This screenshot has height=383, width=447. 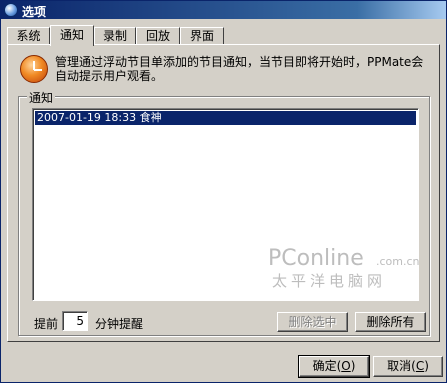 I want to click on remove-all-button: 删除所有, so click(x=390, y=322).